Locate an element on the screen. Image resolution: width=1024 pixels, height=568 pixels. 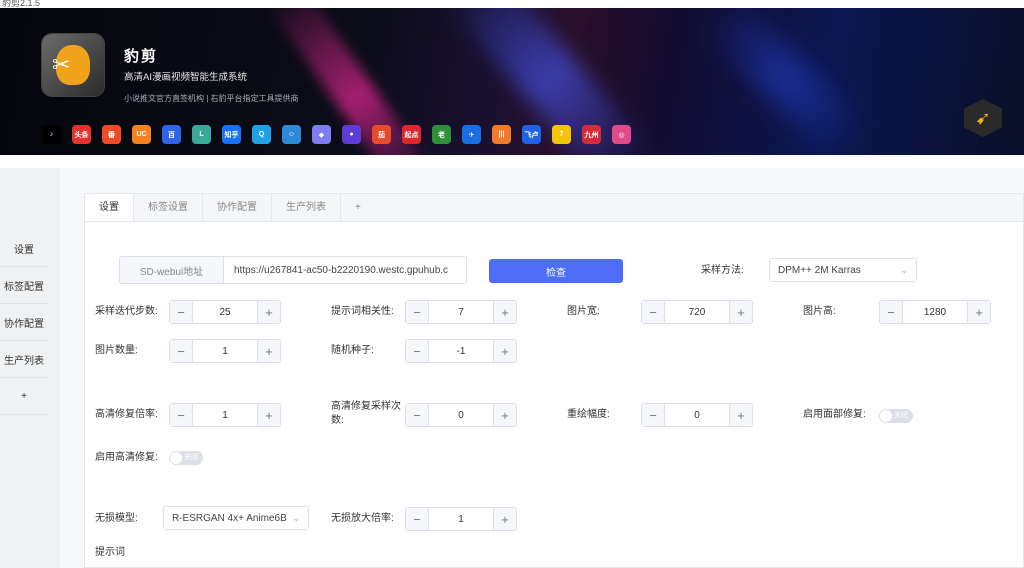
prompt-label: 提示词 is located at coordinates (110, 552).